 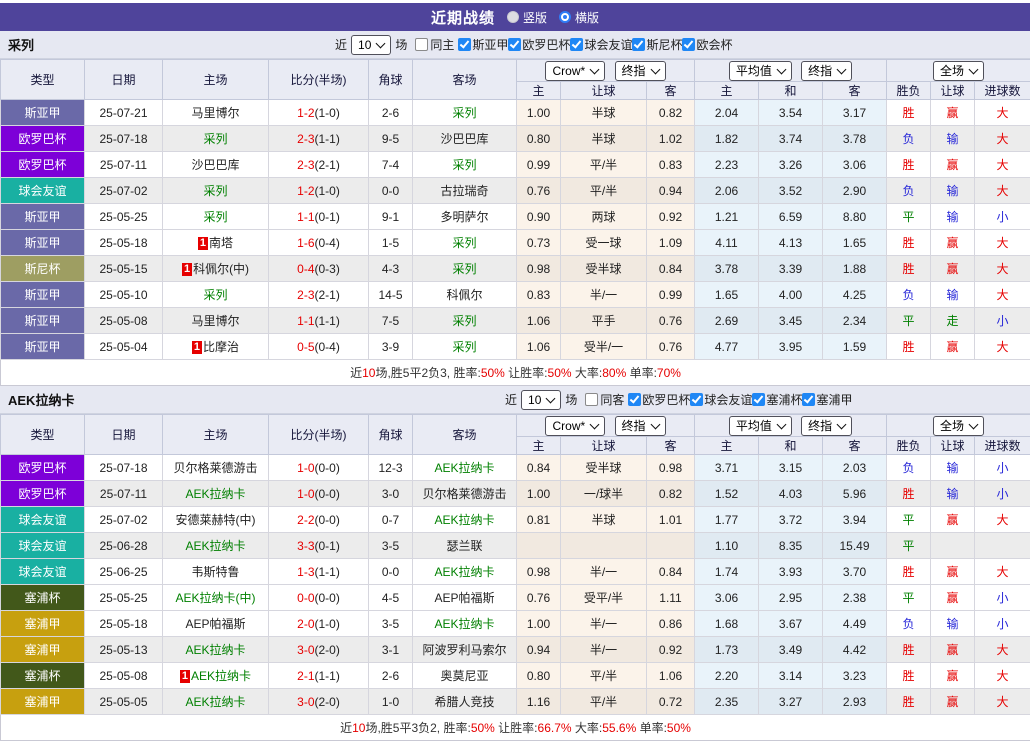 I want to click on league-filter-item: 塞浦甲, so click(x=827, y=399).